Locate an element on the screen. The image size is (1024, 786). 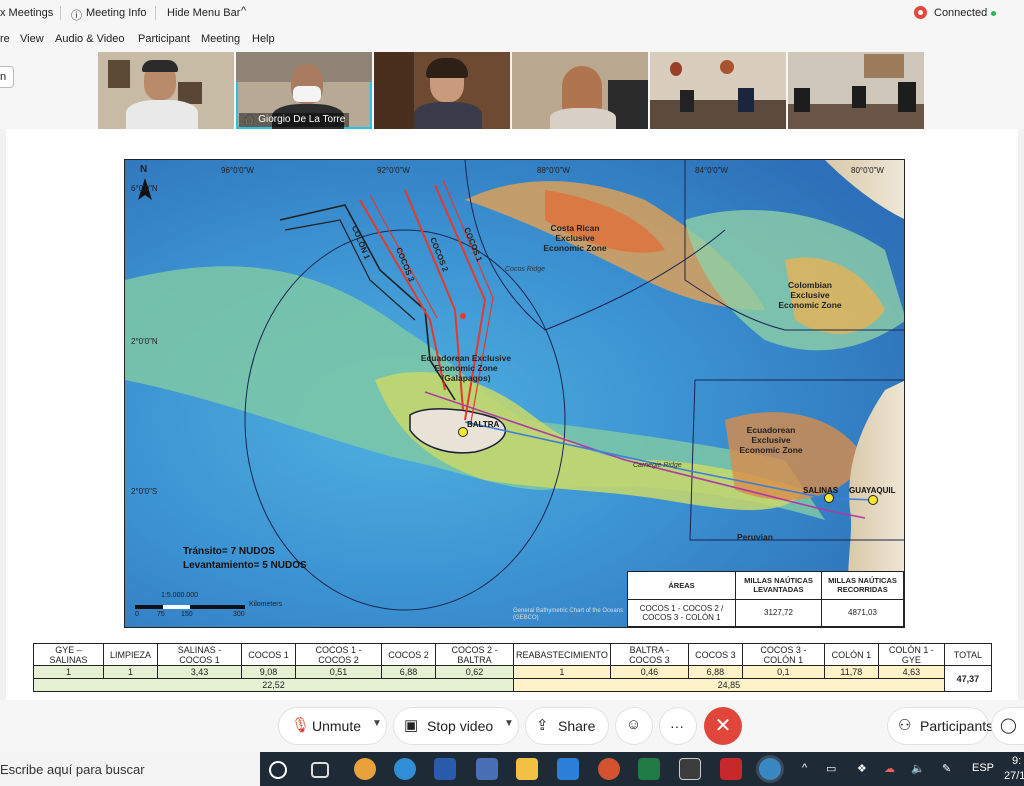
meeting-info-button: Meeting Info is located at coordinates (116, 13).